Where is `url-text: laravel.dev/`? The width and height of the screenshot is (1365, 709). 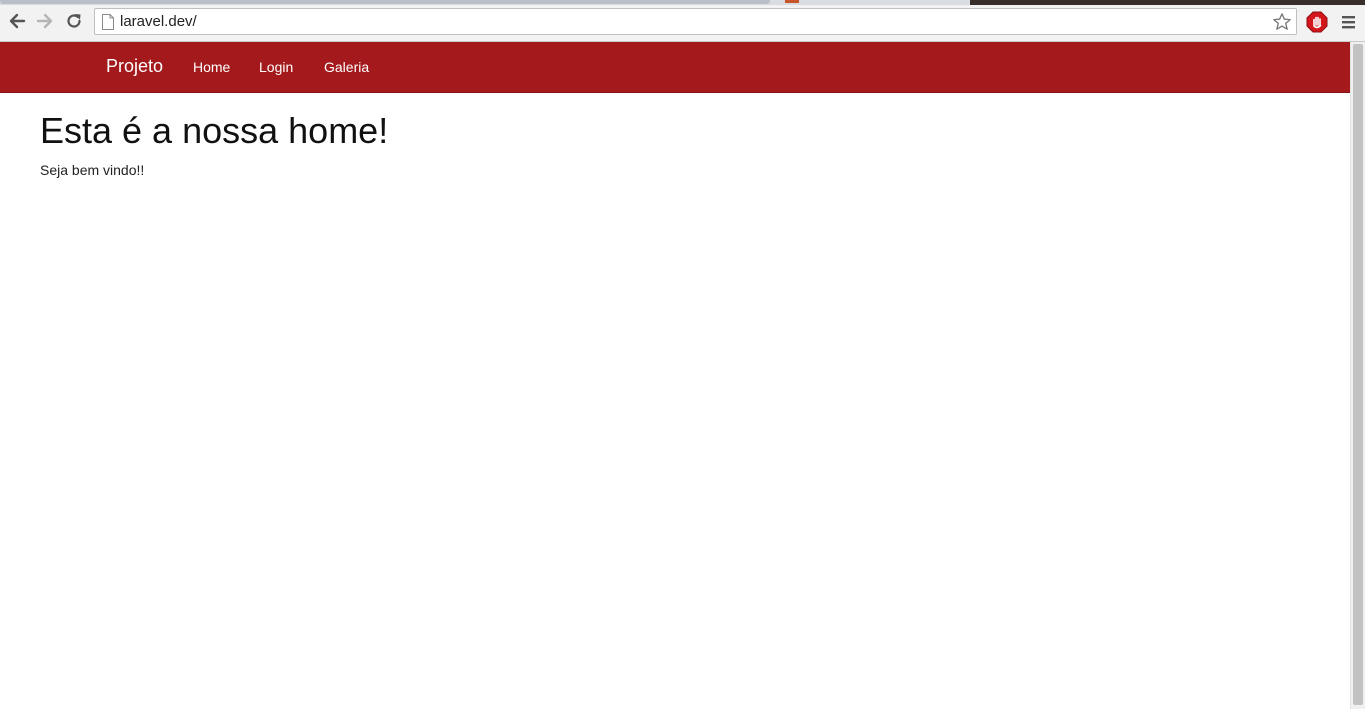
url-text: laravel.dev/ is located at coordinates (158, 21).